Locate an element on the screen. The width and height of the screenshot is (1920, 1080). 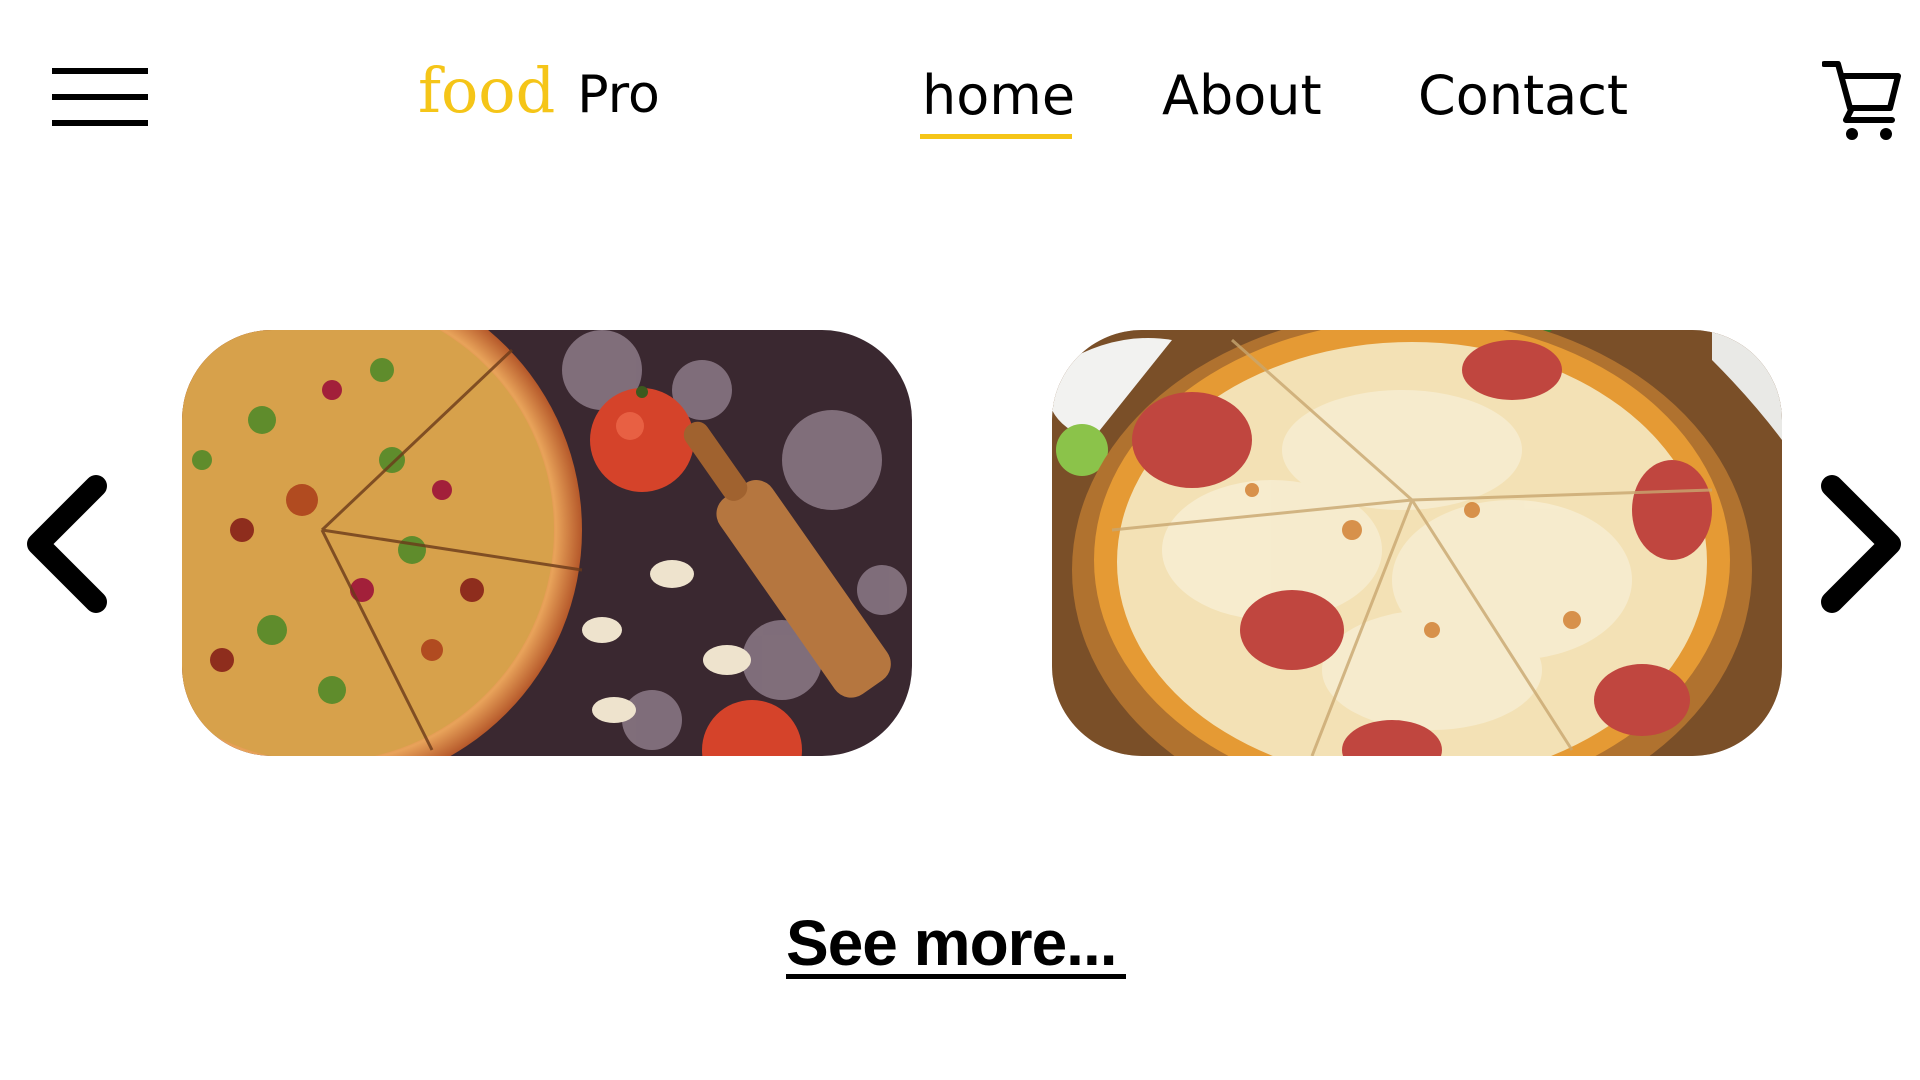
hamburger-menu-icon is located at coordinates (100, 98).